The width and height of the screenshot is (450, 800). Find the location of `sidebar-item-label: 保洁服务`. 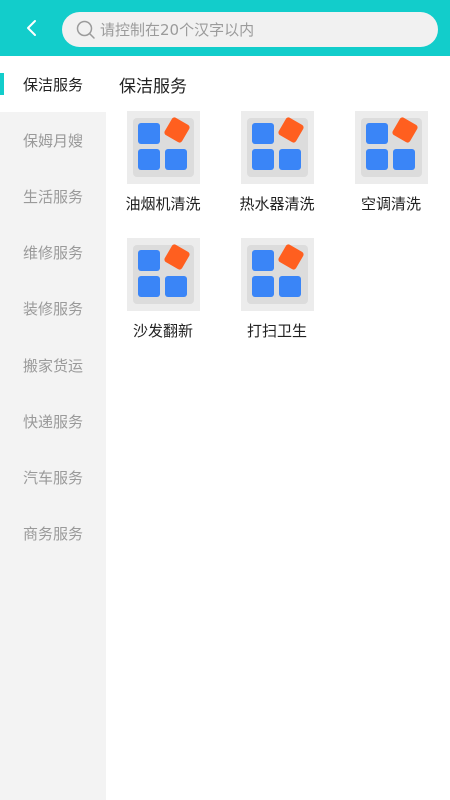

sidebar-item-label: 保洁服务 is located at coordinates (52, 84).